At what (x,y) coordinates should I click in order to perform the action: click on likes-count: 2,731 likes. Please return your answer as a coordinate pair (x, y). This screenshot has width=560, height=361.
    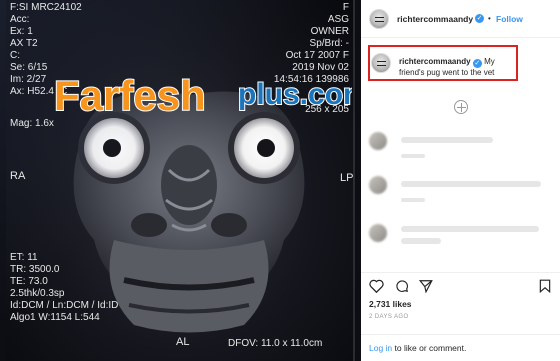
    Looking at the image, I should click on (390, 304).